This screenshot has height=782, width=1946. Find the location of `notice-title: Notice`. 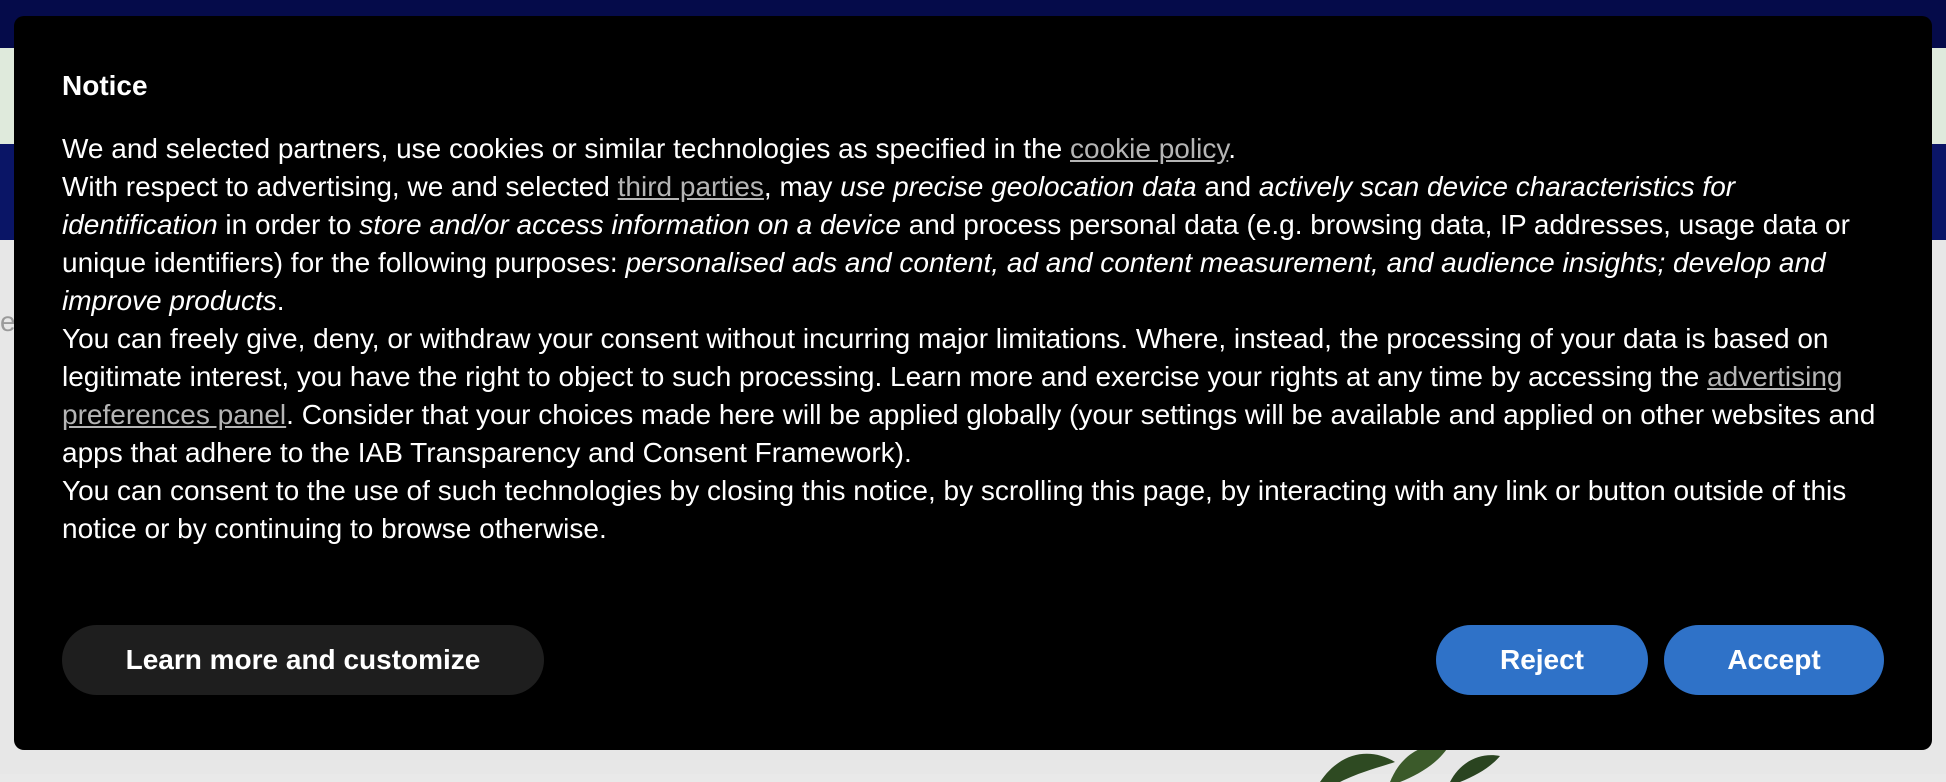

notice-title: Notice is located at coordinates (105, 85).